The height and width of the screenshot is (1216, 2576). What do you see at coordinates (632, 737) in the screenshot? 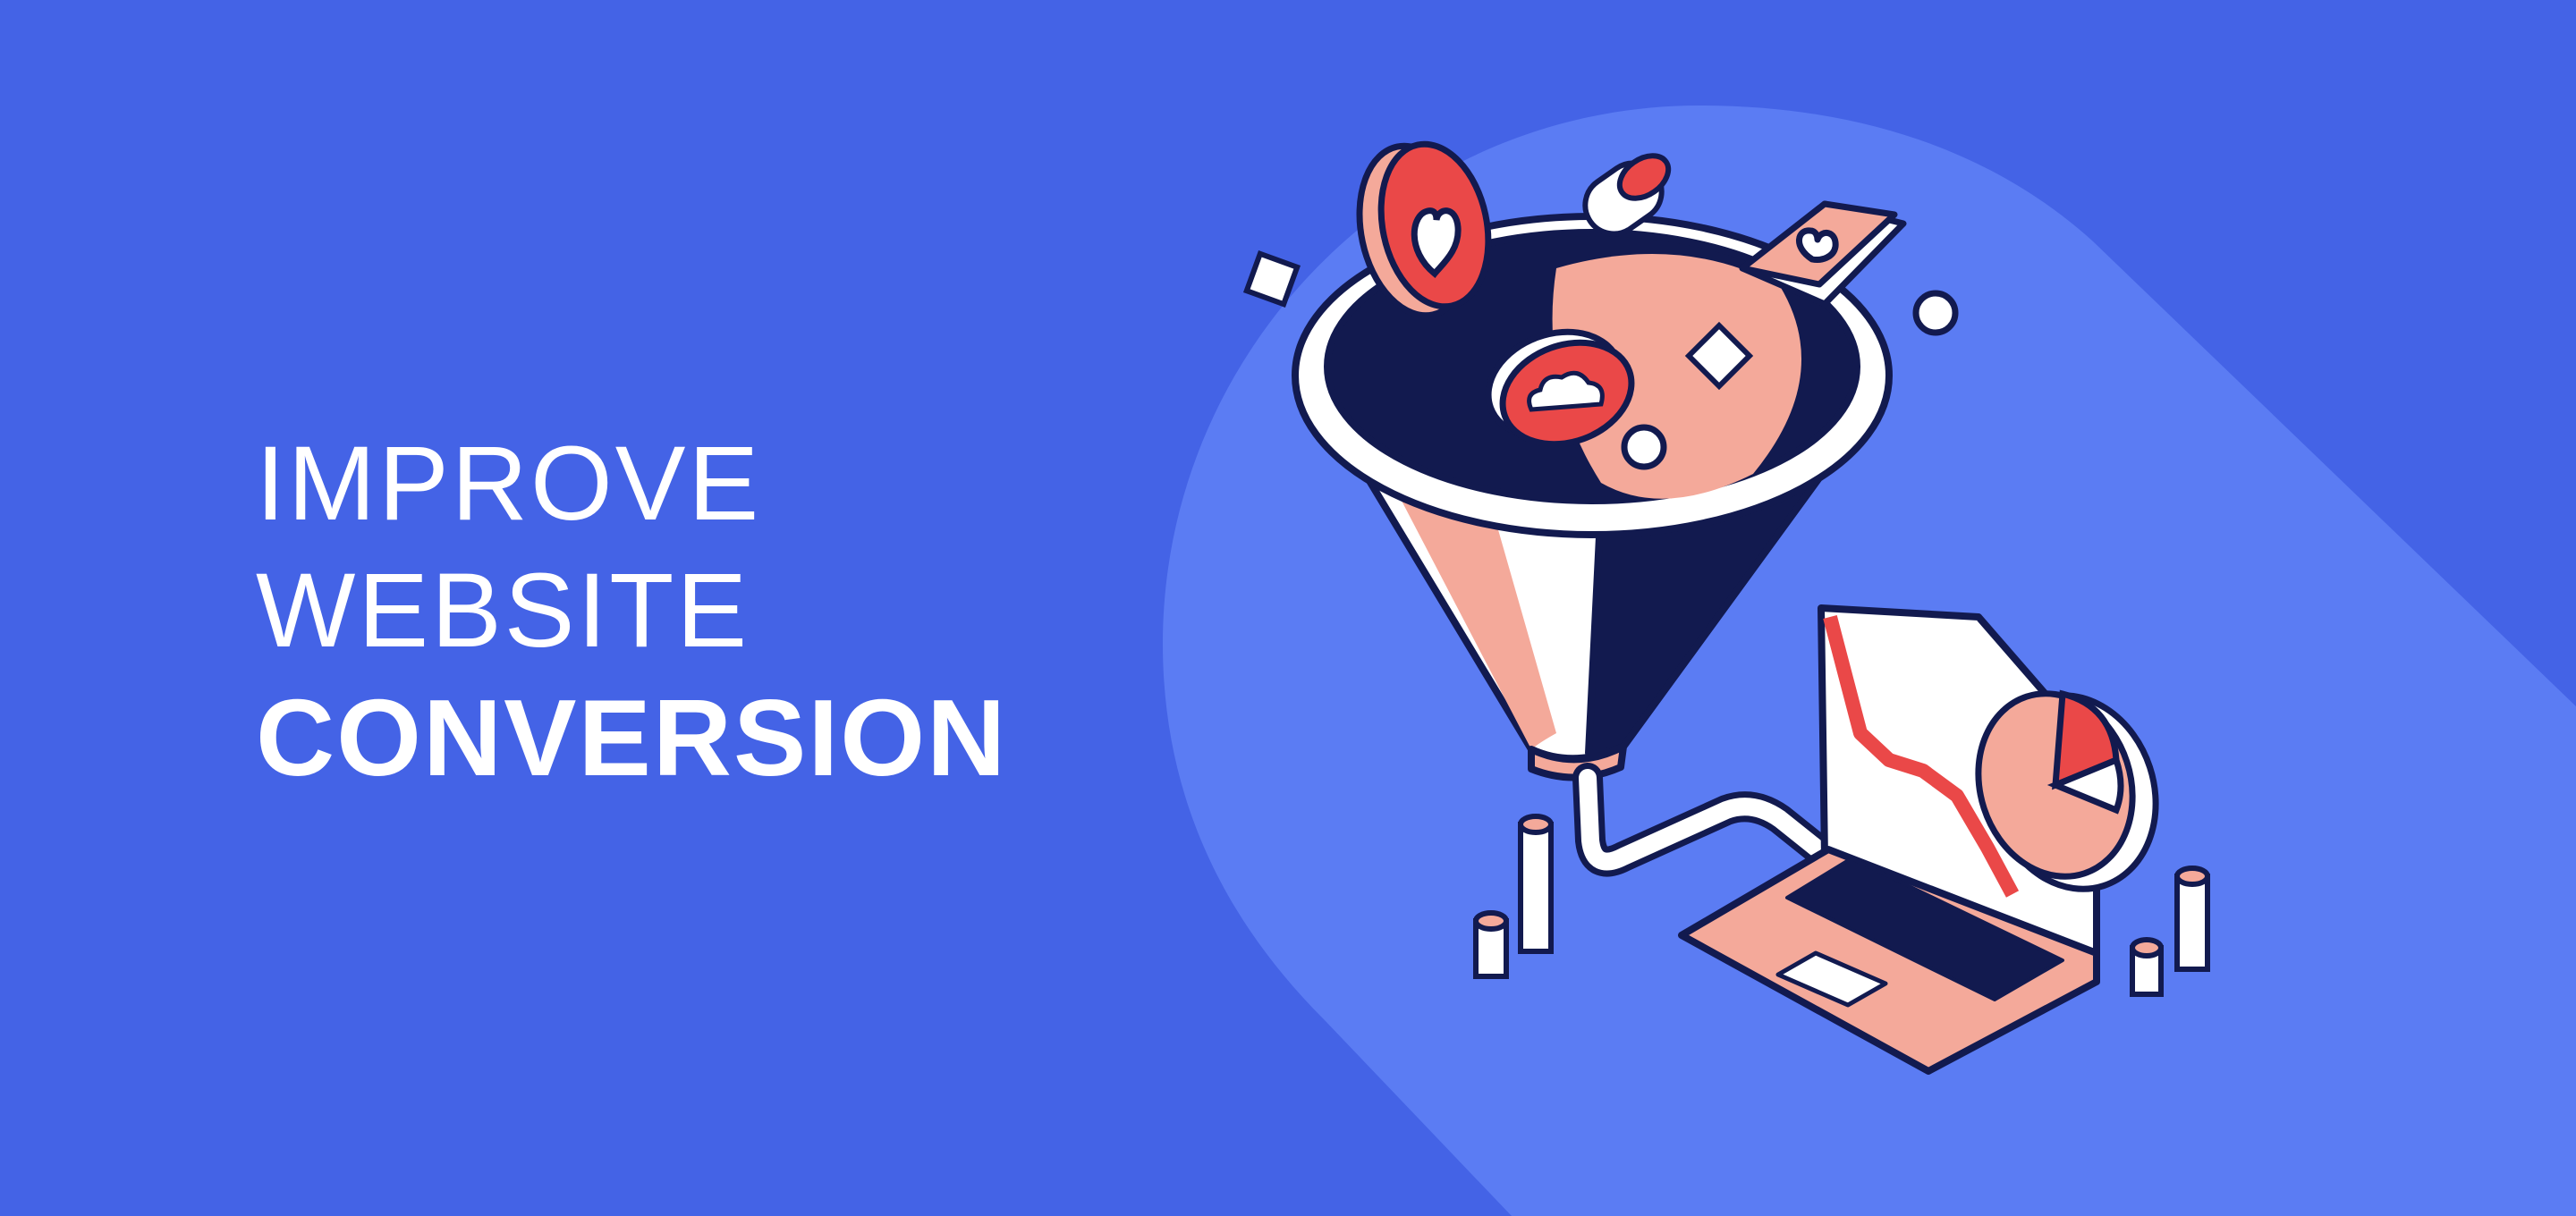
I see `headline-line-3: CONVERSION` at bounding box center [632, 737].